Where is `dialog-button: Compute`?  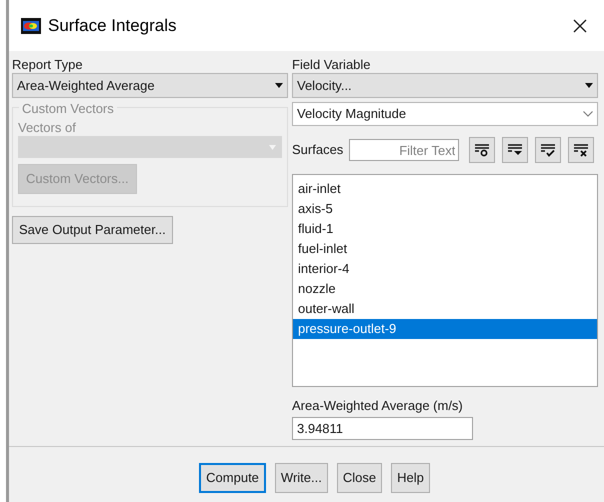
dialog-button: Compute is located at coordinates (232, 478).